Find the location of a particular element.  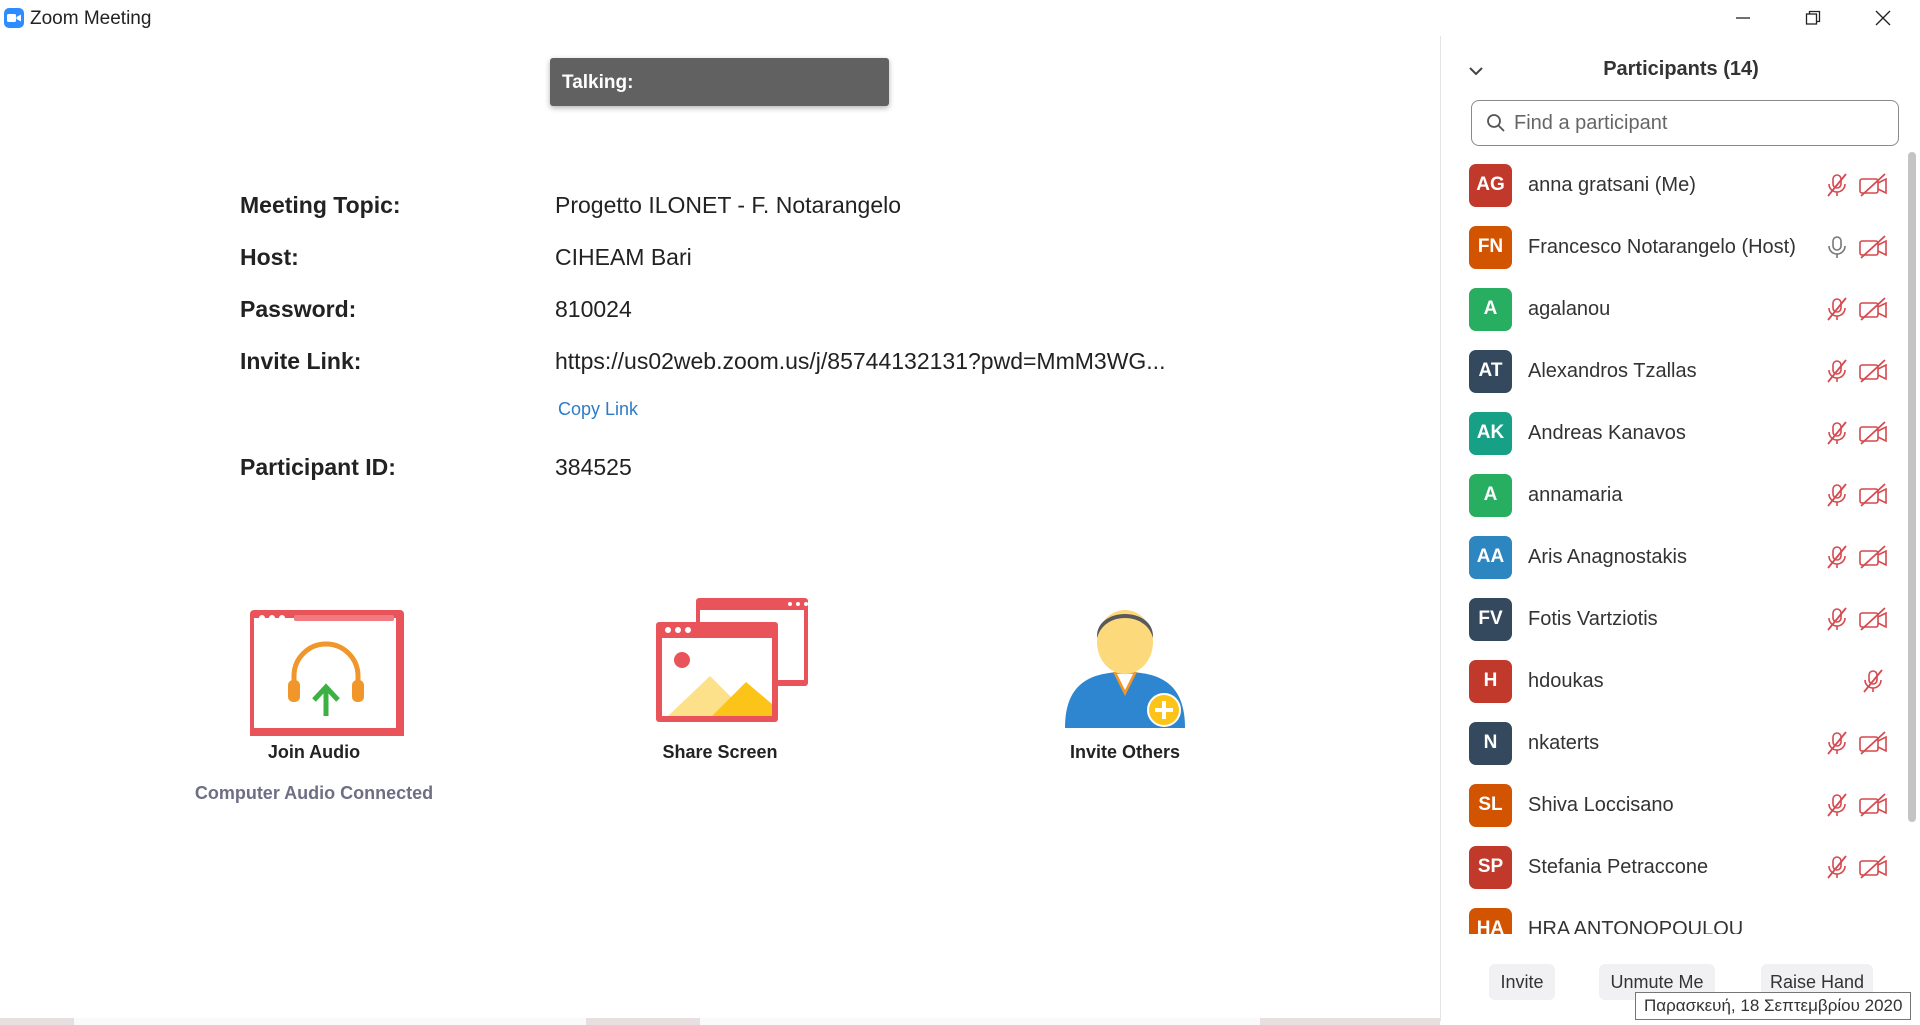

share-screen-button: Share Screen is located at coordinates (720, 669).